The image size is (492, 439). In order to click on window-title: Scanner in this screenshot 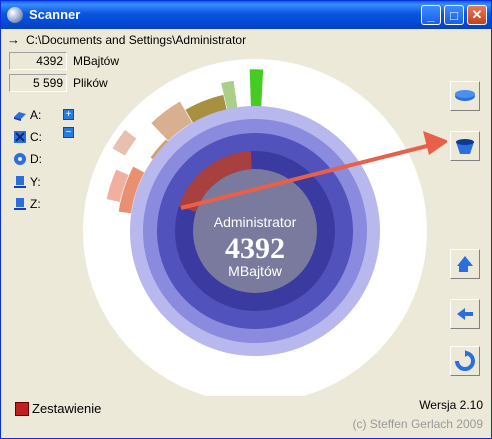, I will do `click(55, 14)`.